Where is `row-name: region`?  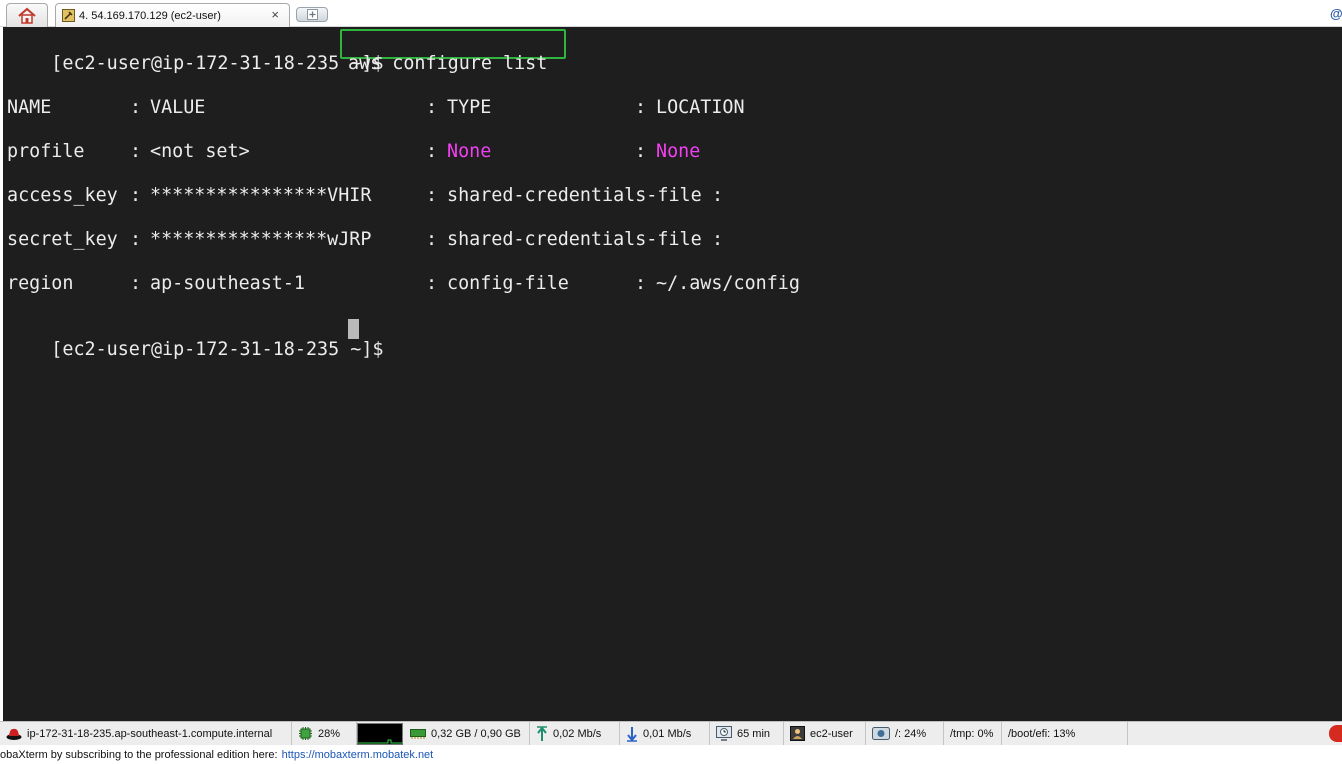 row-name: region is located at coordinates (40, 283).